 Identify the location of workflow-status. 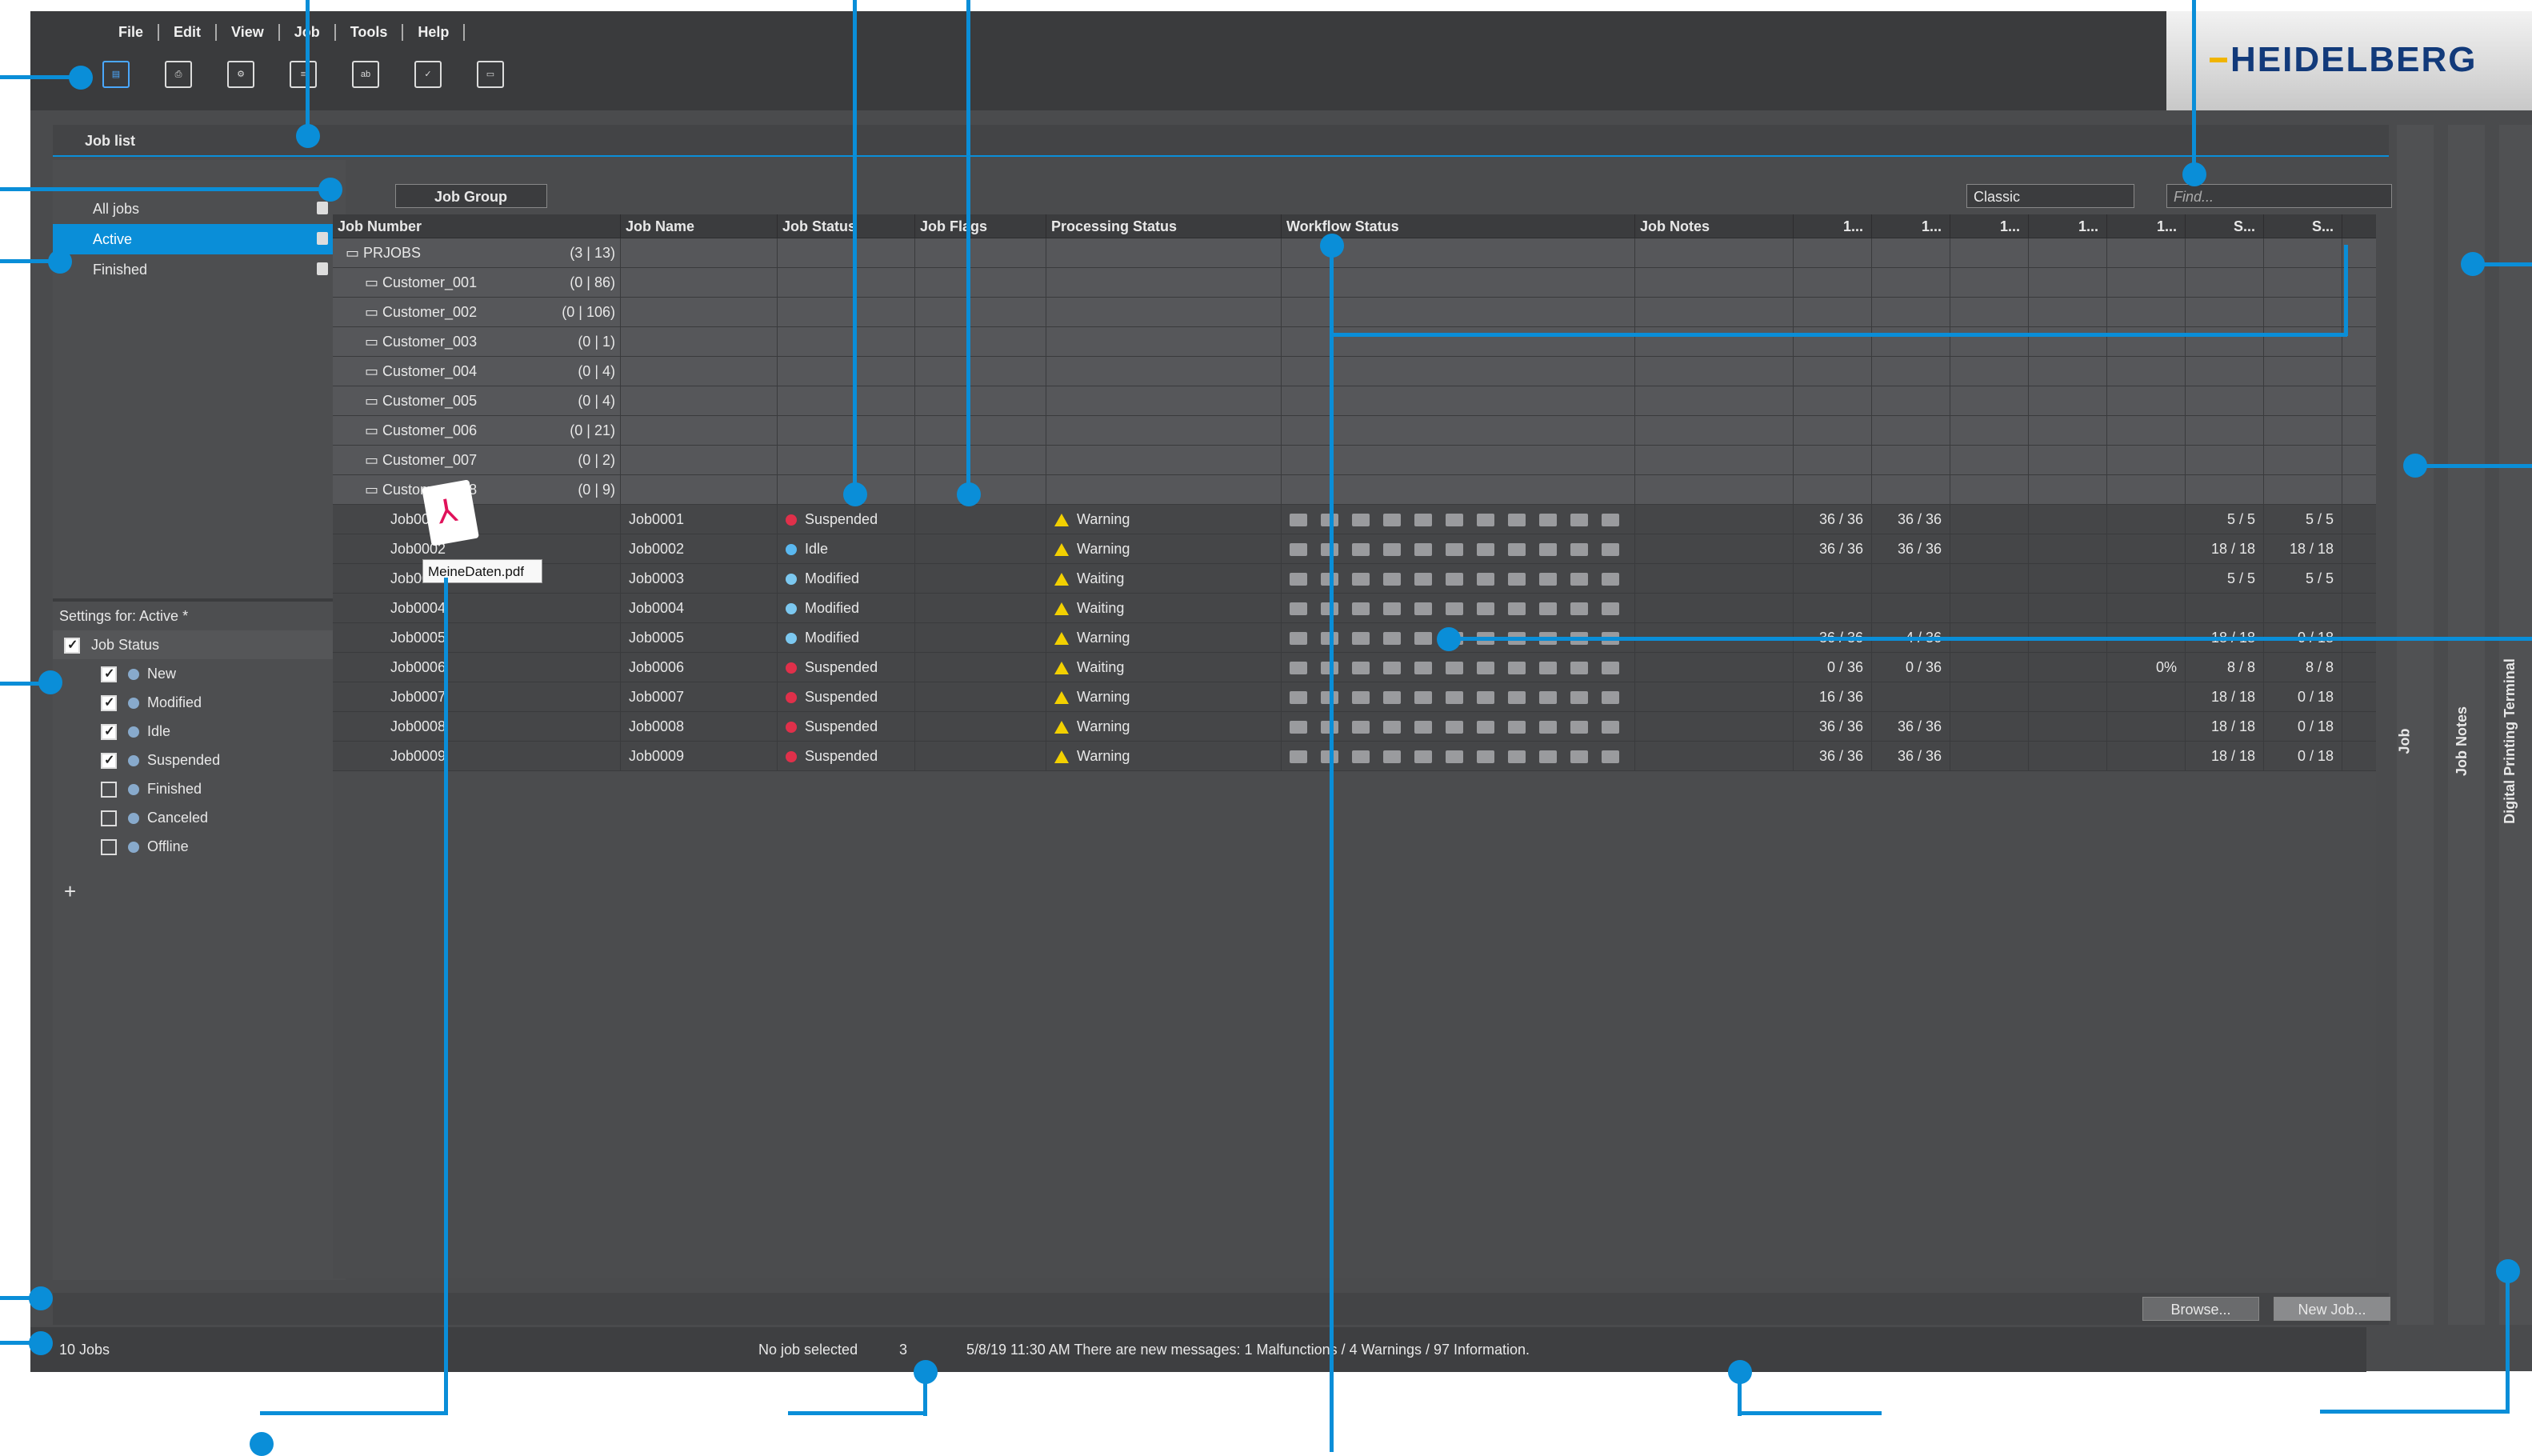
(1458, 726).